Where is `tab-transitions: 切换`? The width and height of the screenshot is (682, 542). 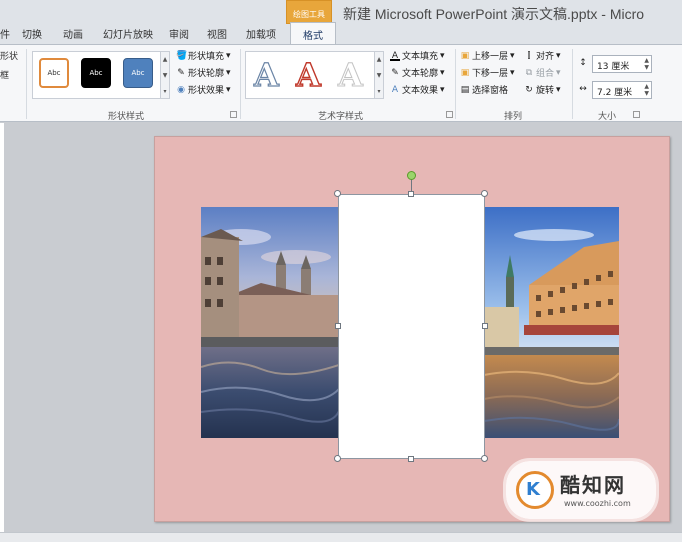 tab-transitions: 切换 is located at coordinates (32, 33).